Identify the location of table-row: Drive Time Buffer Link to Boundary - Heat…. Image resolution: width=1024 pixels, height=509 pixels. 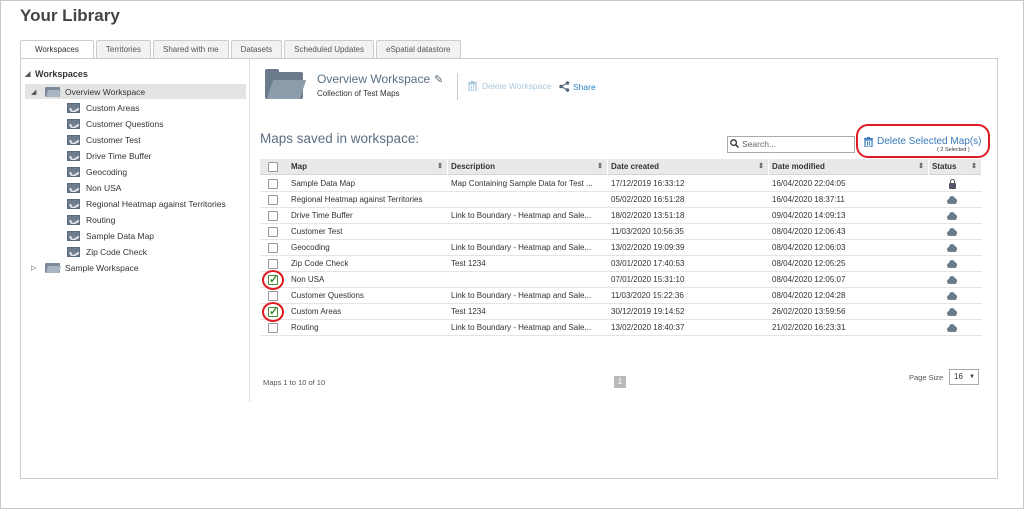
(621, 216).